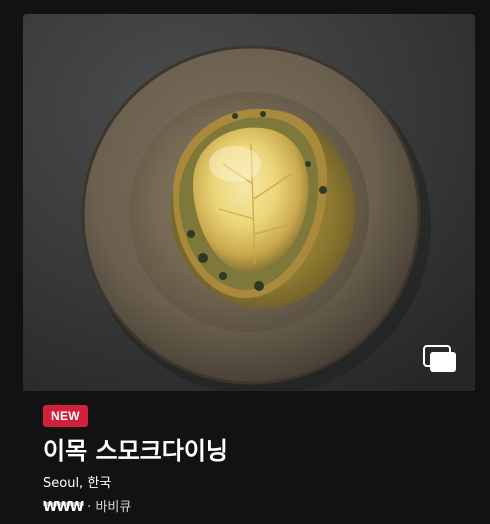  I want to click on restaurant-meta: ₩₩₩ · 바비큐, so click(87, 508).